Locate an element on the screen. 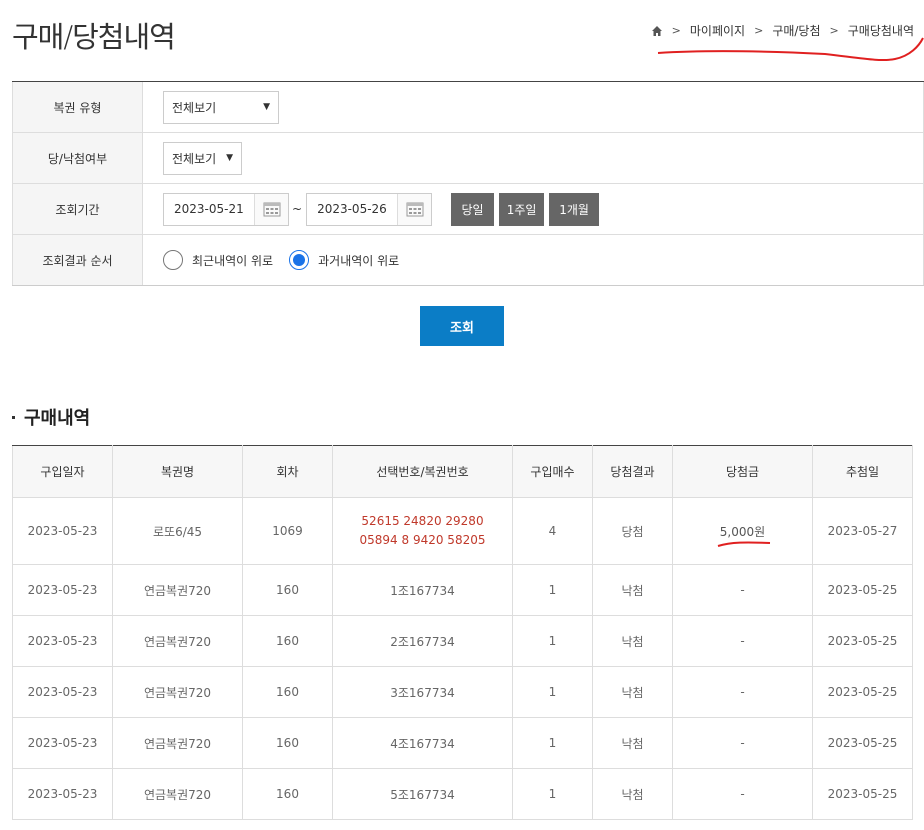 Image resolution: width=924 pixels, height=830 pixels. cell-numbers-link: 52615 24820 29280 05894 8 9420 58205 is located at coordinates (422, 531).